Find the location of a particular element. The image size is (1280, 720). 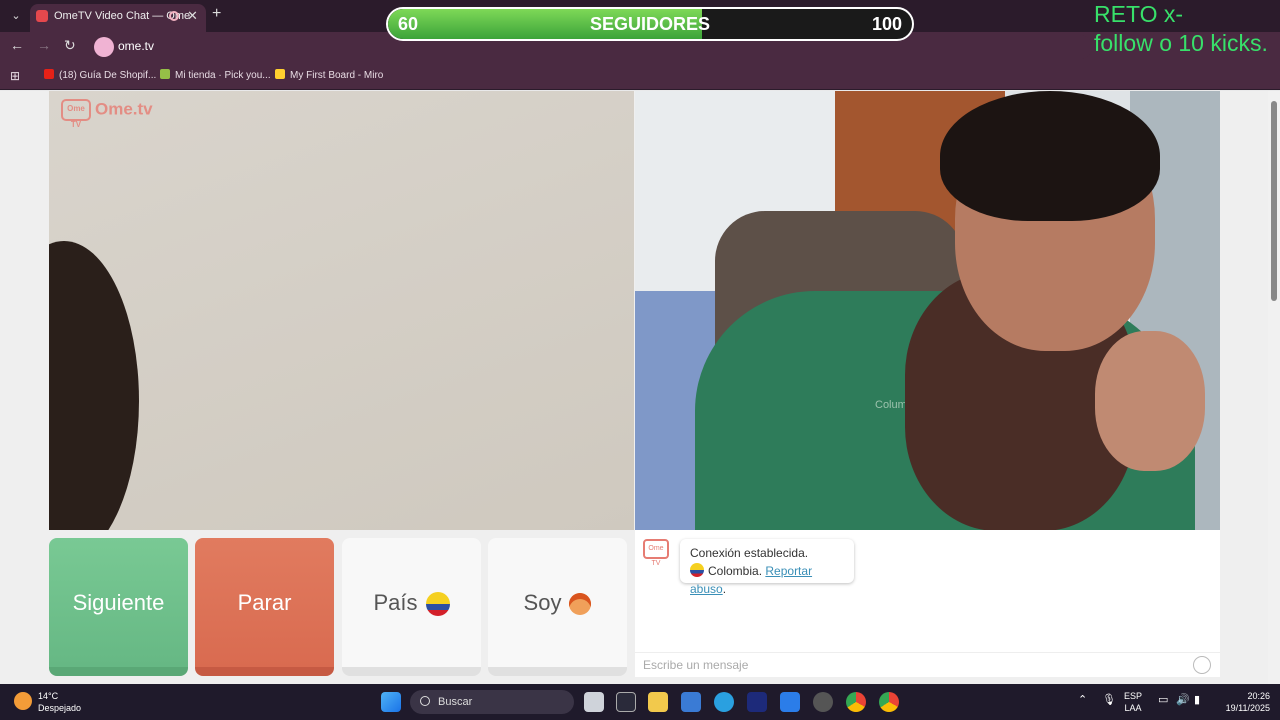

logo-text: Ome.tv is located at coordinates (124, 109).